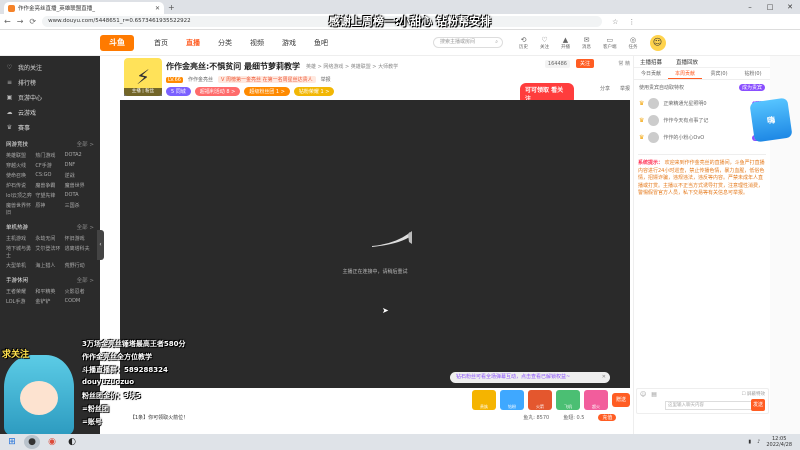  Describe the element at coordinates (615, 22) in the screenshot. I see `star-icon: ☆` at that location.